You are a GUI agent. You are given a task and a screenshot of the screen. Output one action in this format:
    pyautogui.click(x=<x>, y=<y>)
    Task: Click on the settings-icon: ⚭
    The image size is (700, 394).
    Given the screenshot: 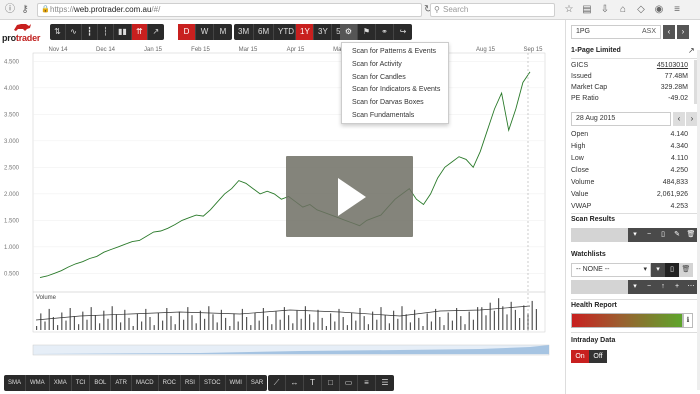 What is the action you would take?
    pyautogui.click(x=385, y=32)
    